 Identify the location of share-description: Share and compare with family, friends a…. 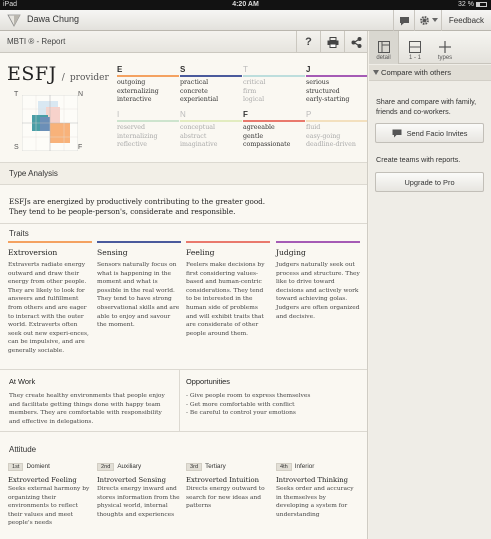
(426, 106).